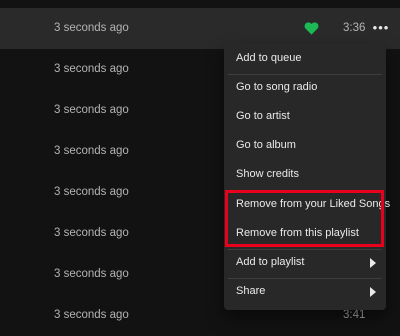 This screenshot has height=336, width=400. What do you see at coordinates (381, 28) in the screenshot?
I see `more-options-icon: •••` at bounding box center [381, 28].